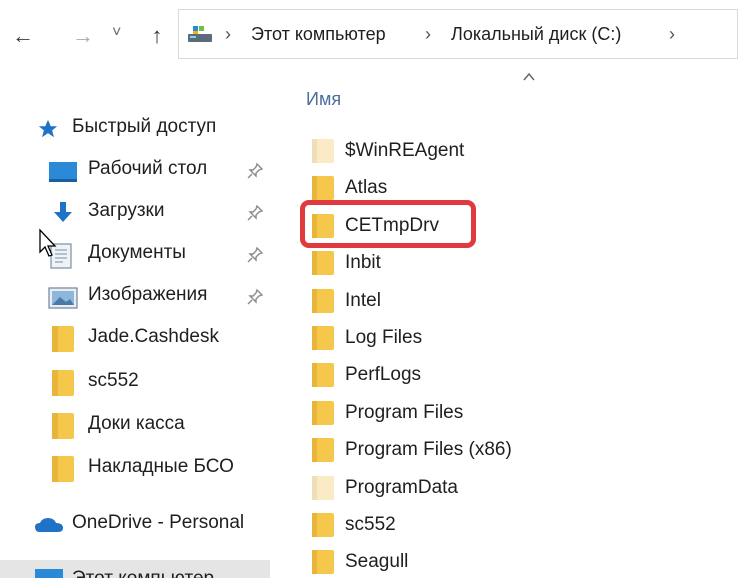 The image size is (750, 581). I want to click on sidebar-item-jade-cashdesk: Jade.Cashdesk, so click(165, 339).